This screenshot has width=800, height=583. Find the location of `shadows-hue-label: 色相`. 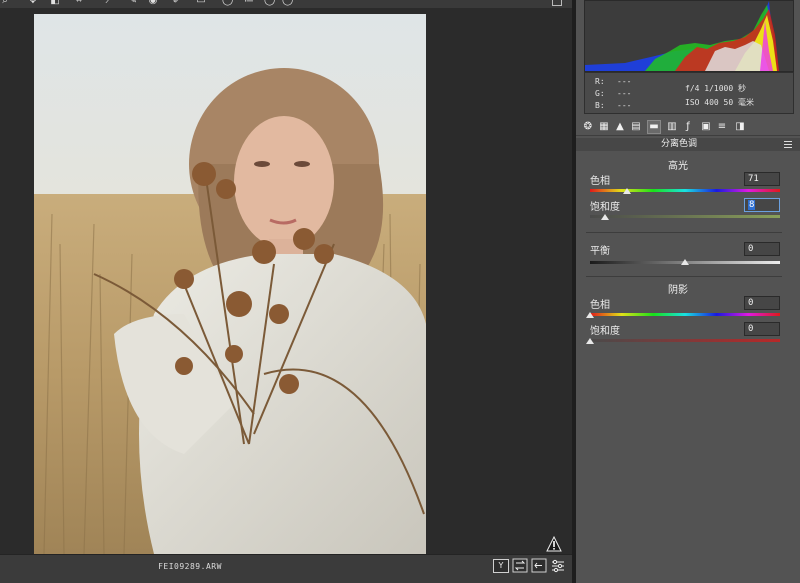

shadows-hue-label: 色相 is located at coordinates (600, 305).